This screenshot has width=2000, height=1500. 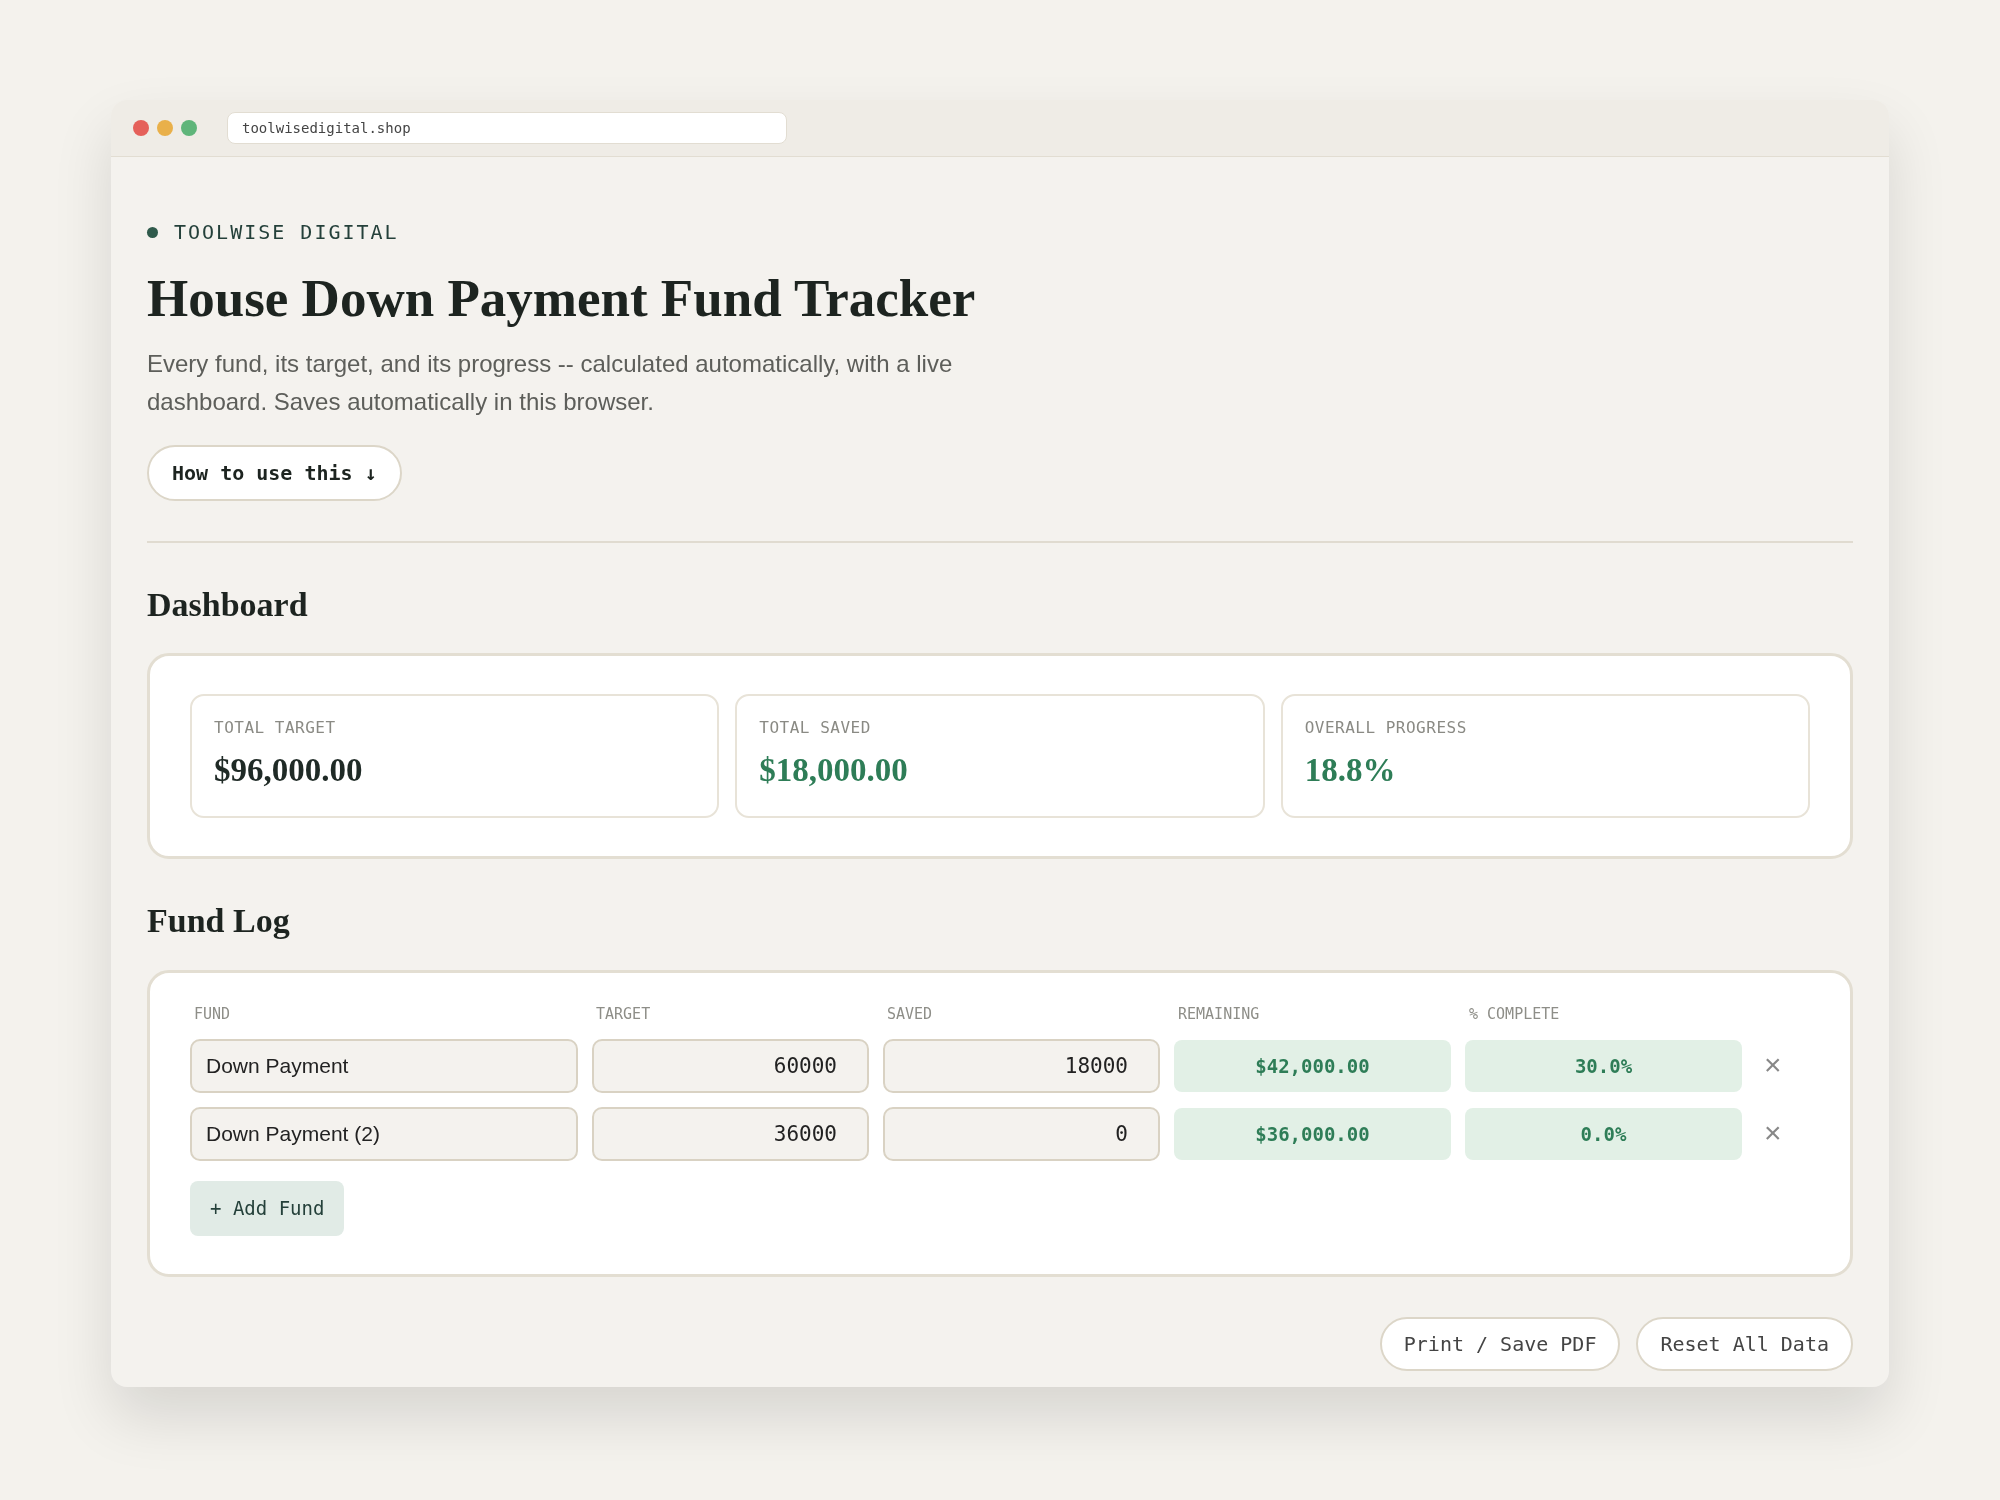 What do you see at coordinates (1312, 1066) in the screenshot?
I see `remaining-value: $42,000.00` at bounding box center [1312, 1066].